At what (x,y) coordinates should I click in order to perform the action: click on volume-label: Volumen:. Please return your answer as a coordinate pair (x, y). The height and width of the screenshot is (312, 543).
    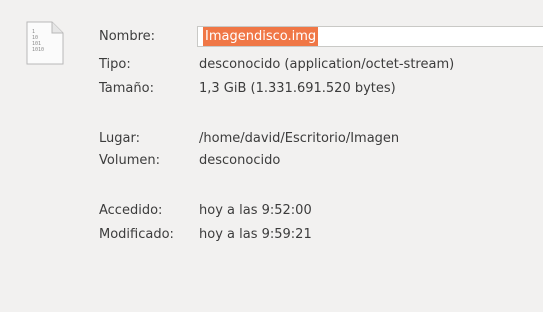
    Looking at the image, I should click on (129, 160).